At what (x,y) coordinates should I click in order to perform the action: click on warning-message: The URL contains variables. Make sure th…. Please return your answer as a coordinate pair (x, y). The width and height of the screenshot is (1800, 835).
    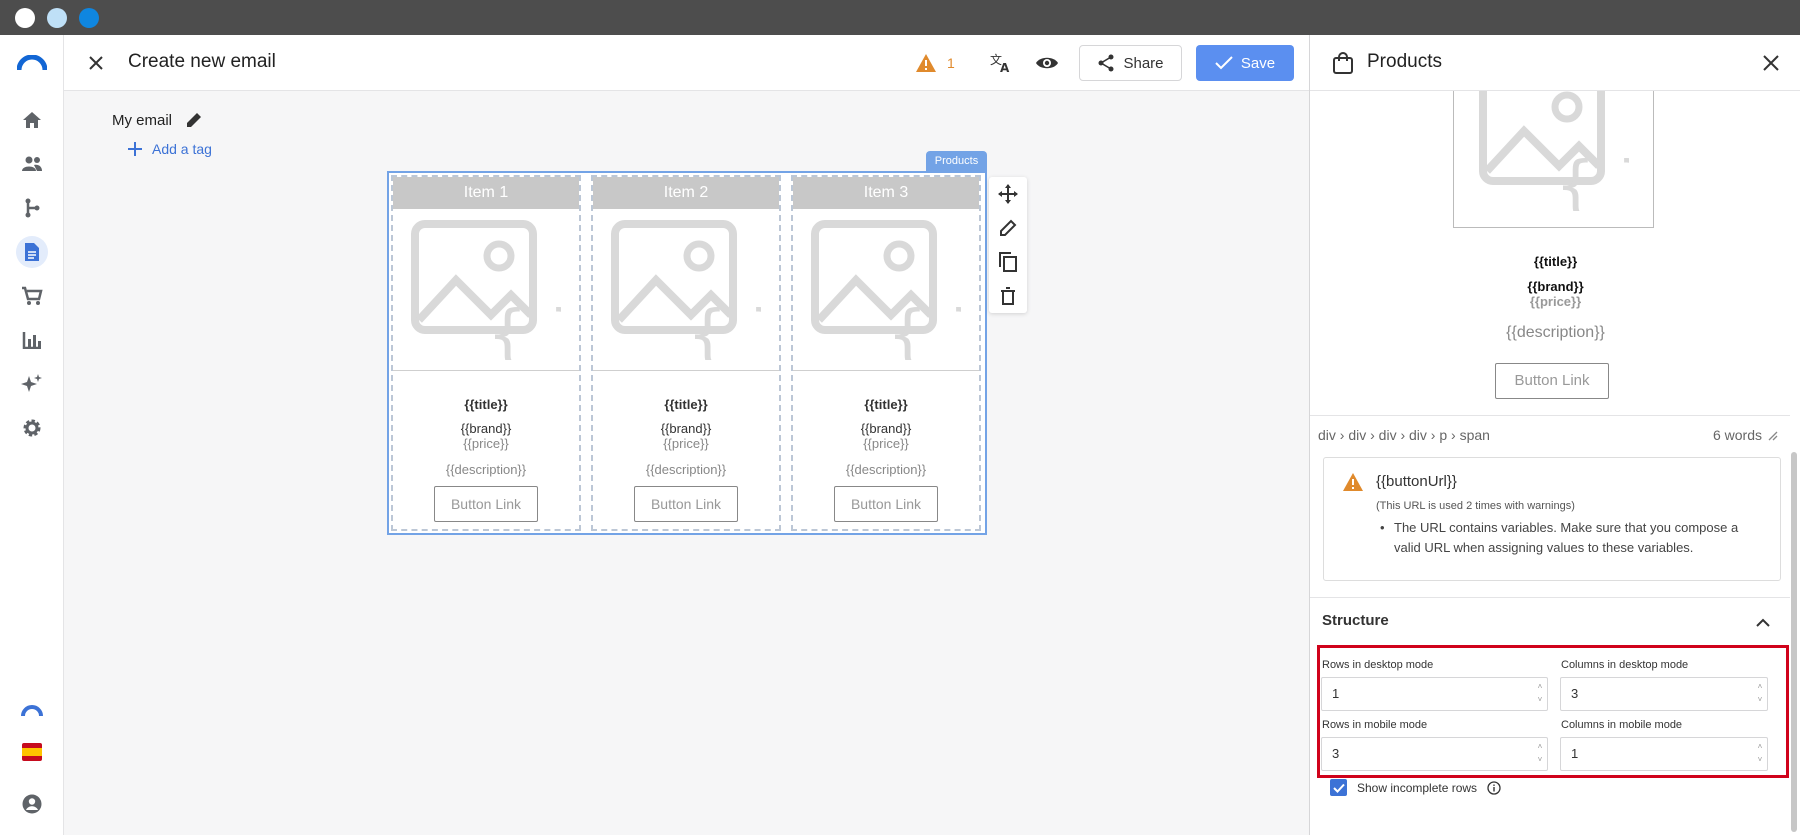
    Looking at the image, I should click on (1572, 538).